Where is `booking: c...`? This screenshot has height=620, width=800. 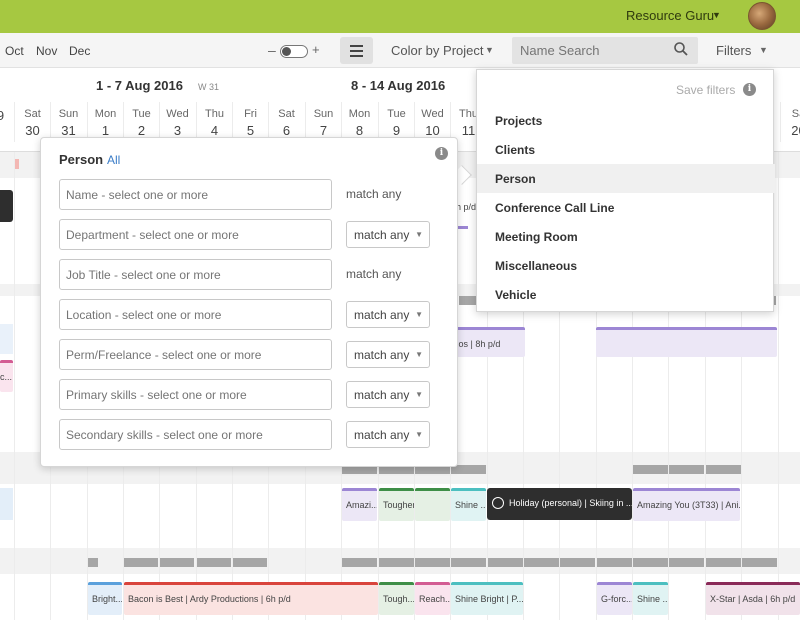 booking: c... is located at coordinates (6, 376).